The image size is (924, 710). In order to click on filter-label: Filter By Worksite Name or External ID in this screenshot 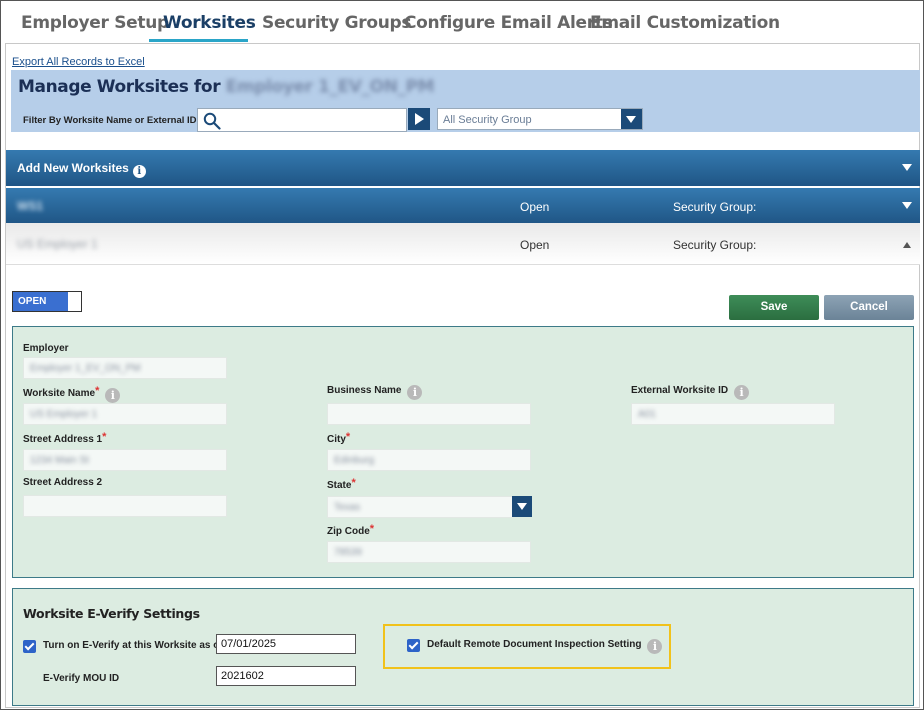, I will do `click(110, 120)`.